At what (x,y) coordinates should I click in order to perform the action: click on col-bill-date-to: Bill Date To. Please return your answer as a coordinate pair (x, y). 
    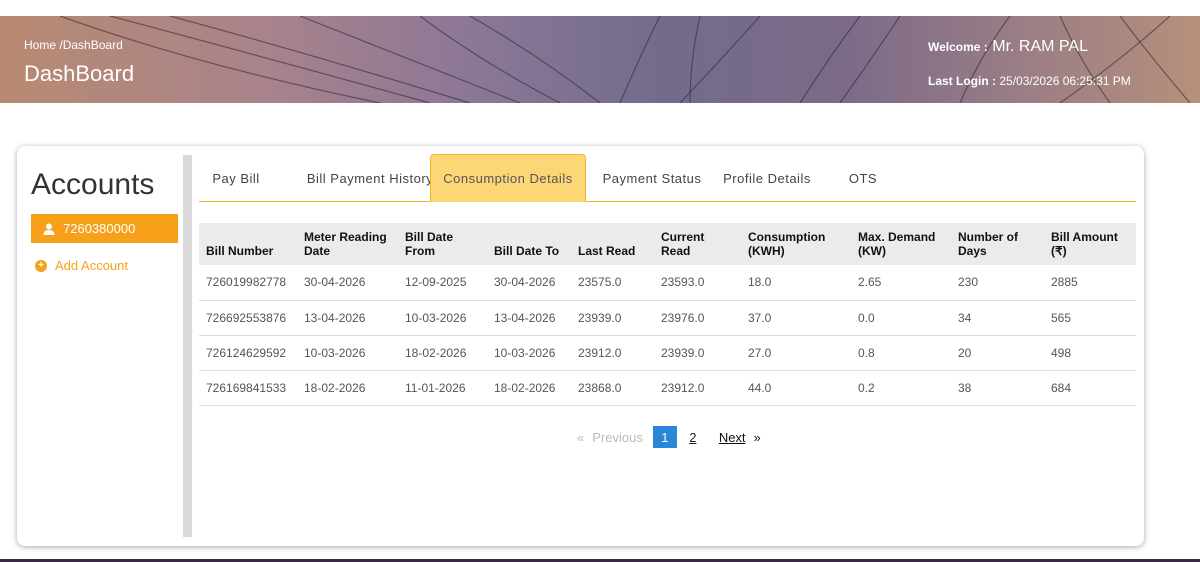
    Looking at the image, I should click on (529, 244).